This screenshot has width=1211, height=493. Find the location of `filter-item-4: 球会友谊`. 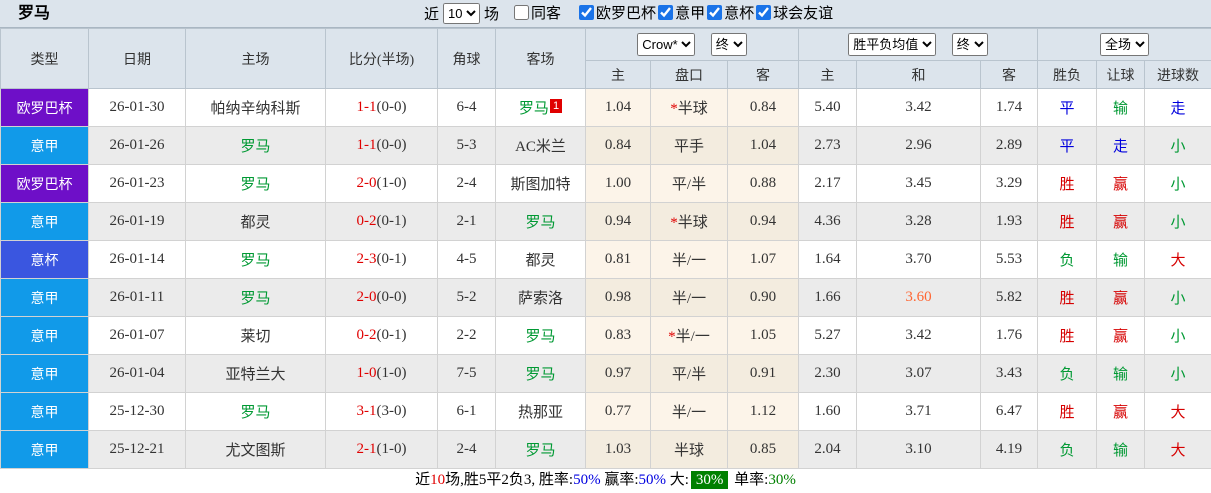

filter-item-4: 球会友谊 is located at coordinates (794, 12).